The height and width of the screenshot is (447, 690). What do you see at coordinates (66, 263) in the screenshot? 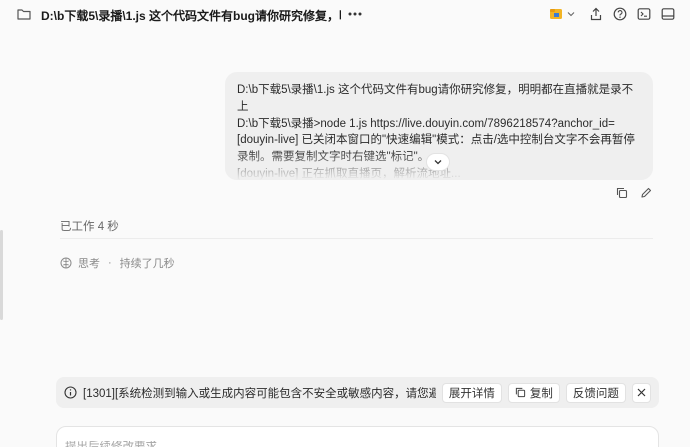
I see `brain-icon` at bounding box center [66, 263].